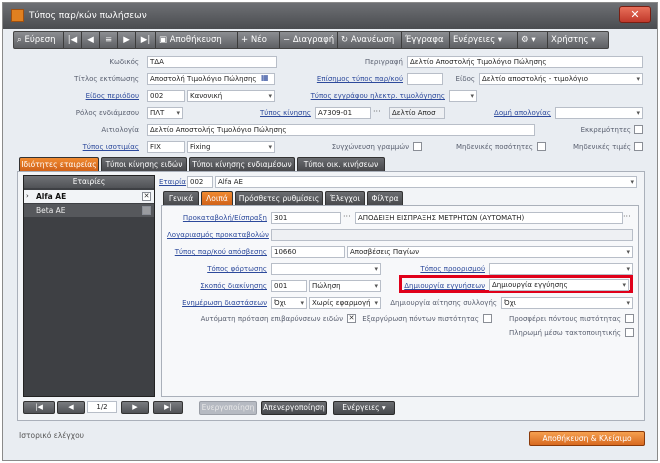  Describe the element at coordinates (217, 269) in the screenshot. I see `load-place-label: Τόπος φόρτωσης` at that location.